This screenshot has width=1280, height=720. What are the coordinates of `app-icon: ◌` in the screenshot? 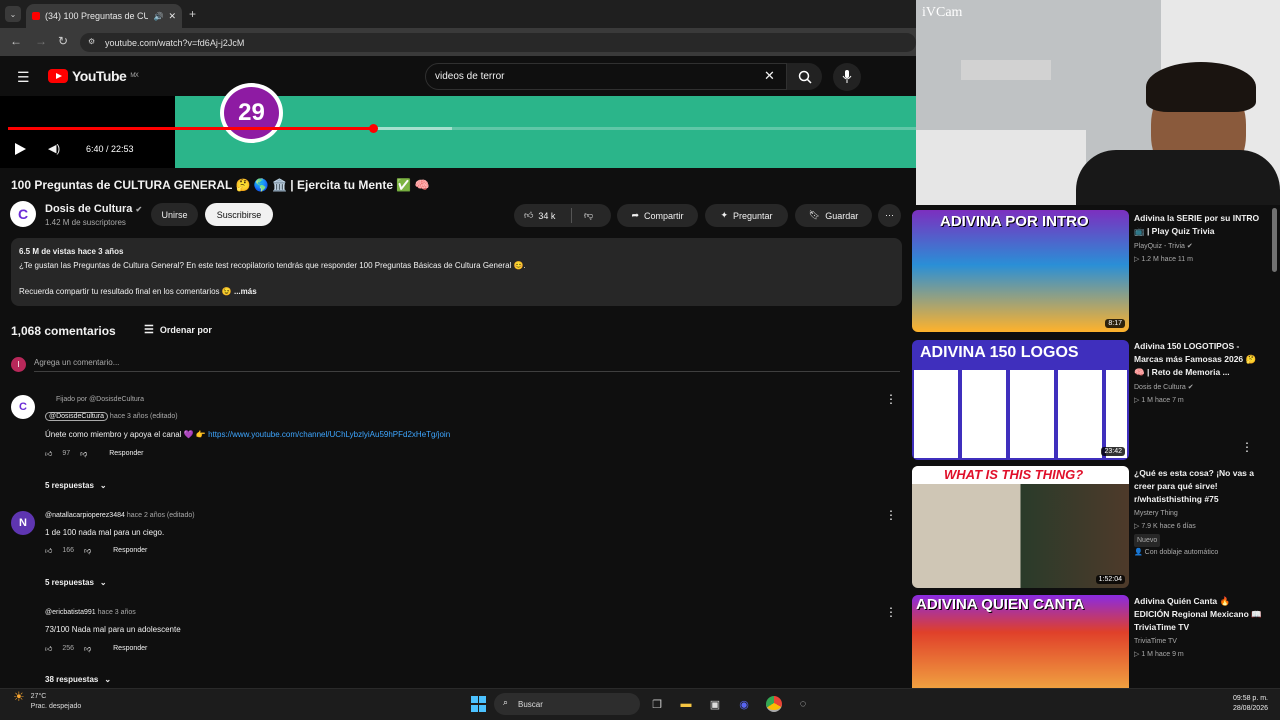 It's located at (803, 704).